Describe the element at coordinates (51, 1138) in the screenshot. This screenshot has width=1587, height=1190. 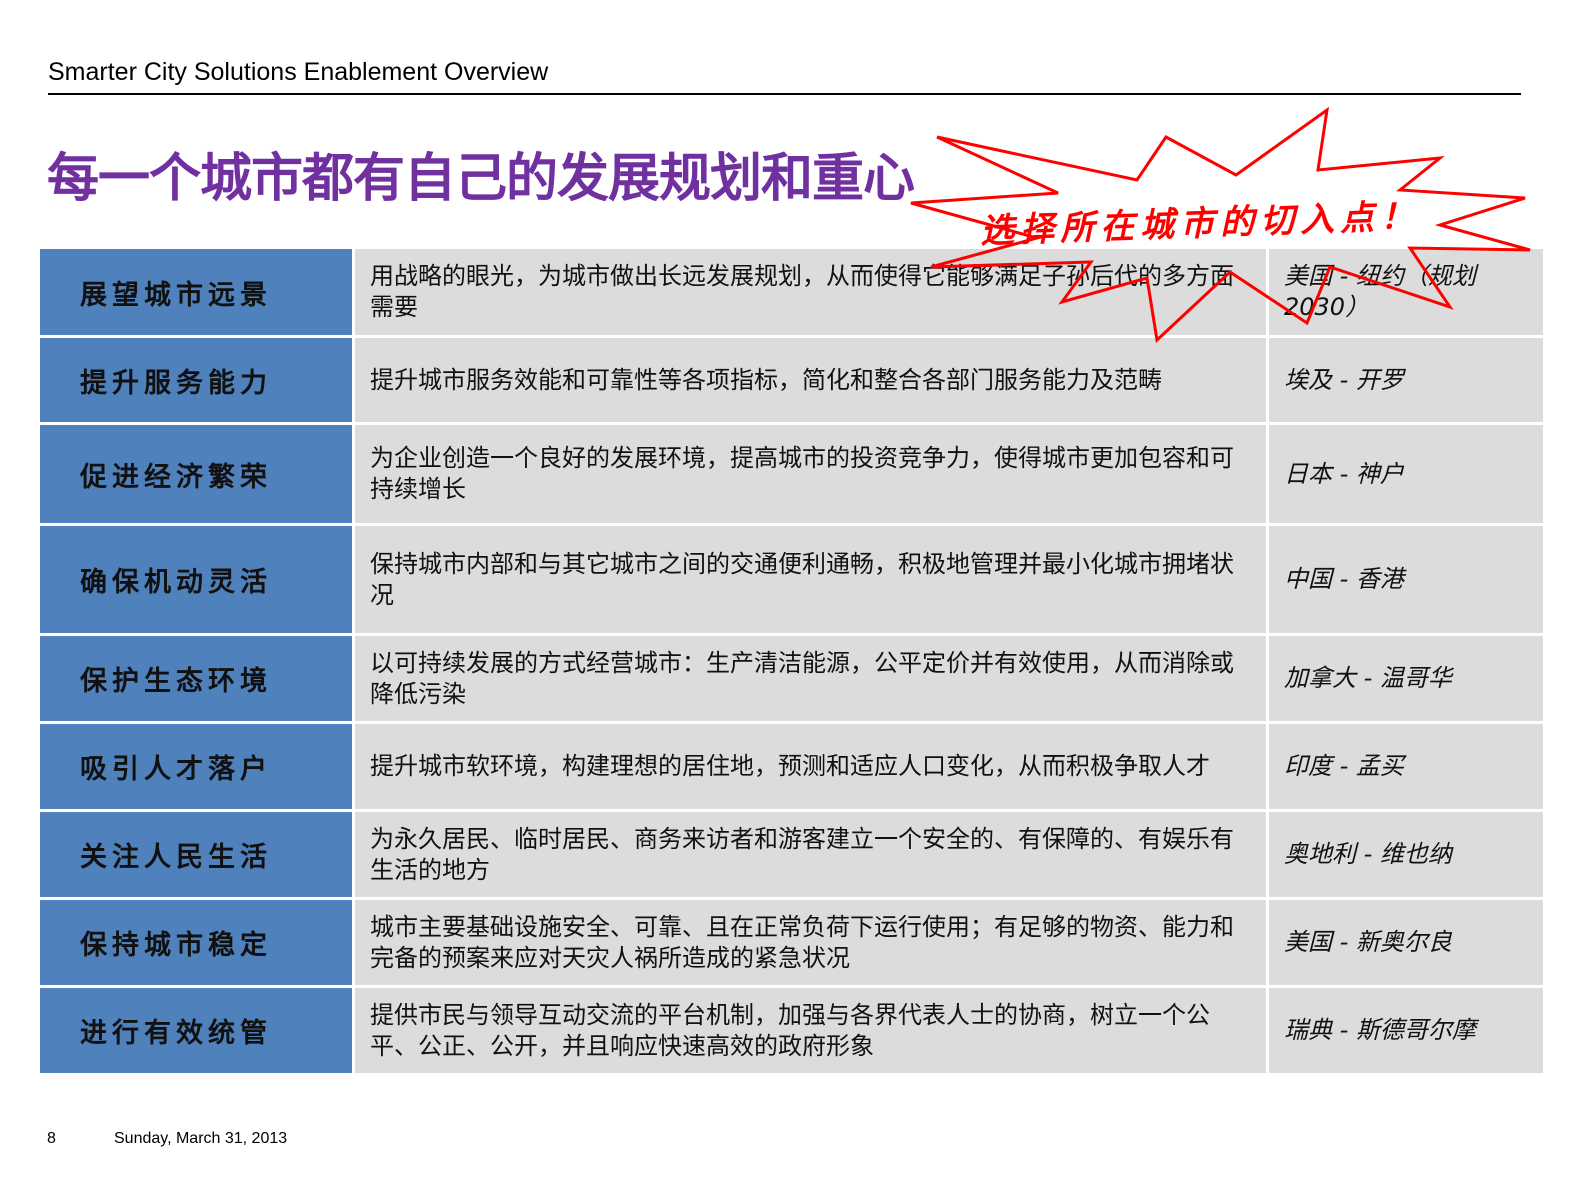
I see `page-number: 8` at that location.